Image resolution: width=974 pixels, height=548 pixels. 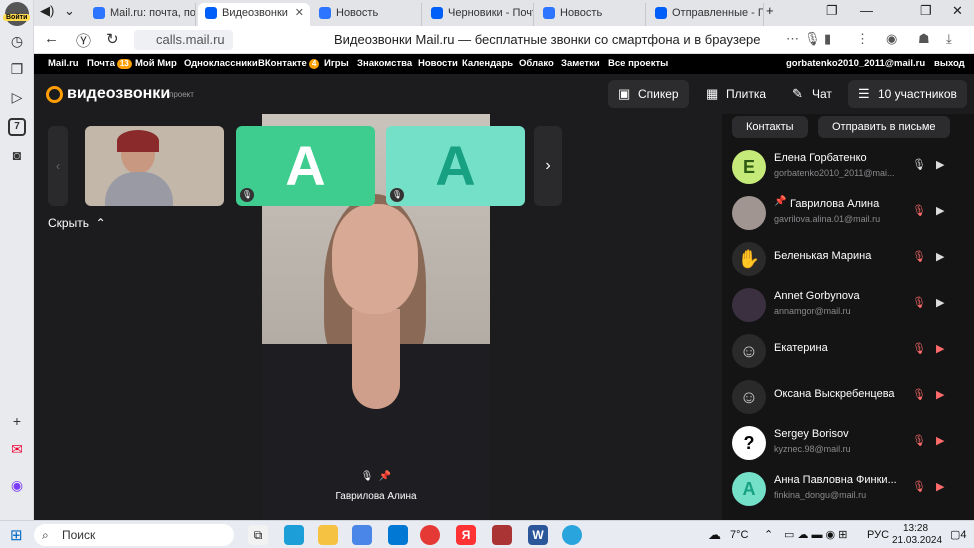 I want to click on mail-icon: ✉, so click(x=17, y=449).